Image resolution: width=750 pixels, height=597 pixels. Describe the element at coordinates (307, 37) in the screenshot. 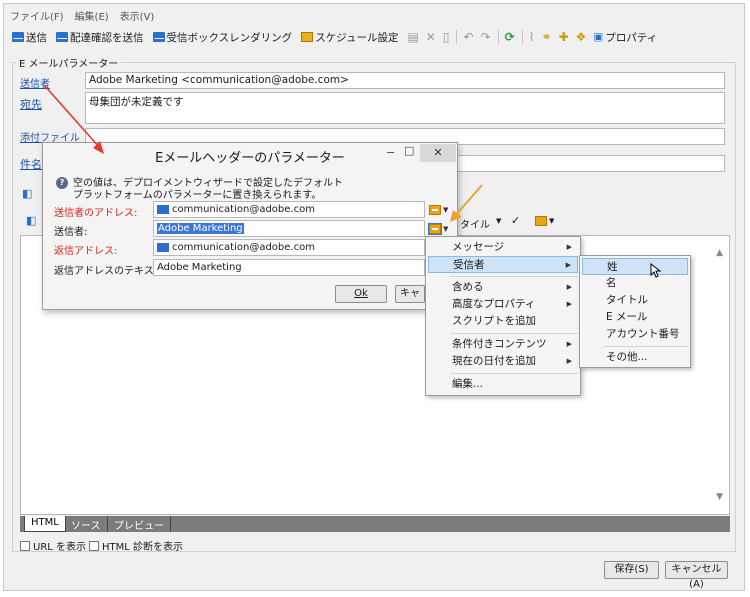

I see `calendar-icon` at that location.